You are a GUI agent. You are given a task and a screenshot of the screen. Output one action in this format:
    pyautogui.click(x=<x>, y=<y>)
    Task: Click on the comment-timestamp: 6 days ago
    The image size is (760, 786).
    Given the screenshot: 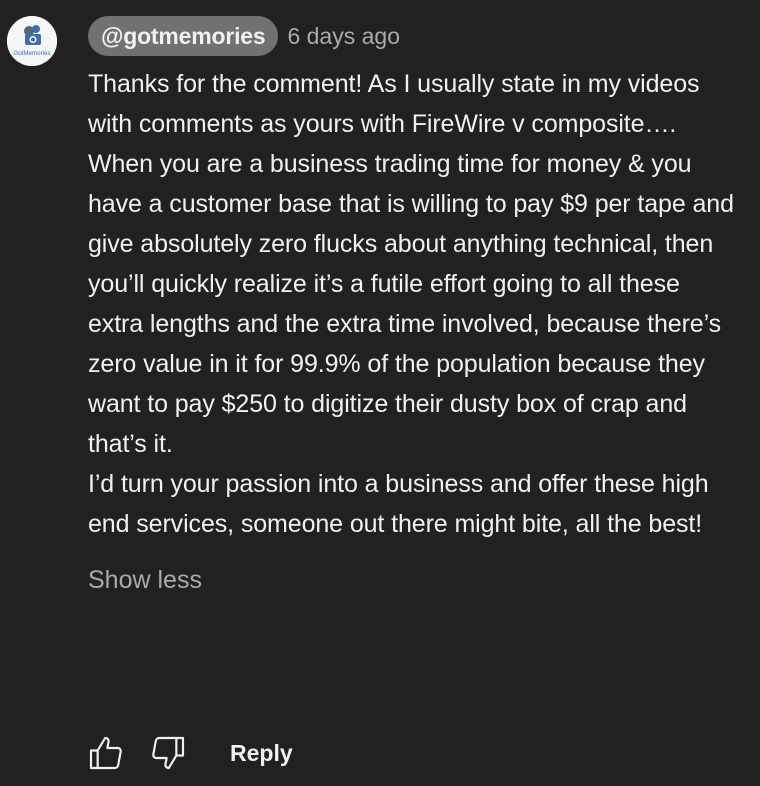 What is the action you would take?
    pyautogui.click(x=343, y=36)
    